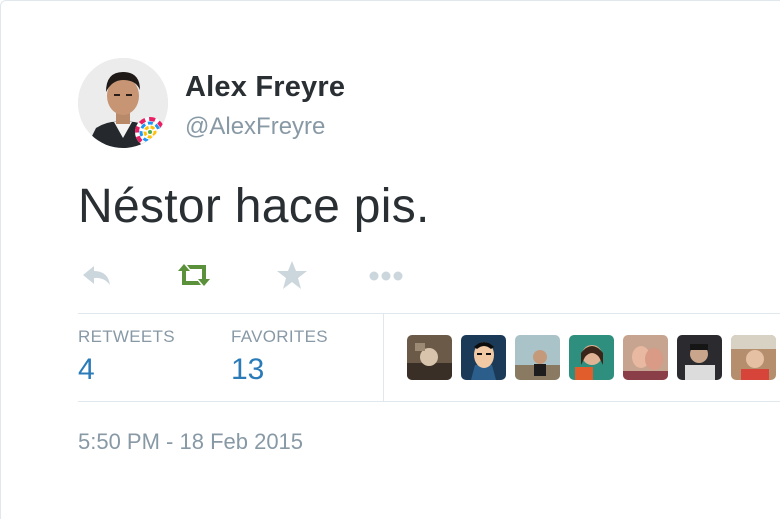 The width and height of the screenshot is (780, 519). I want to click on more-button, so click(388, 275).